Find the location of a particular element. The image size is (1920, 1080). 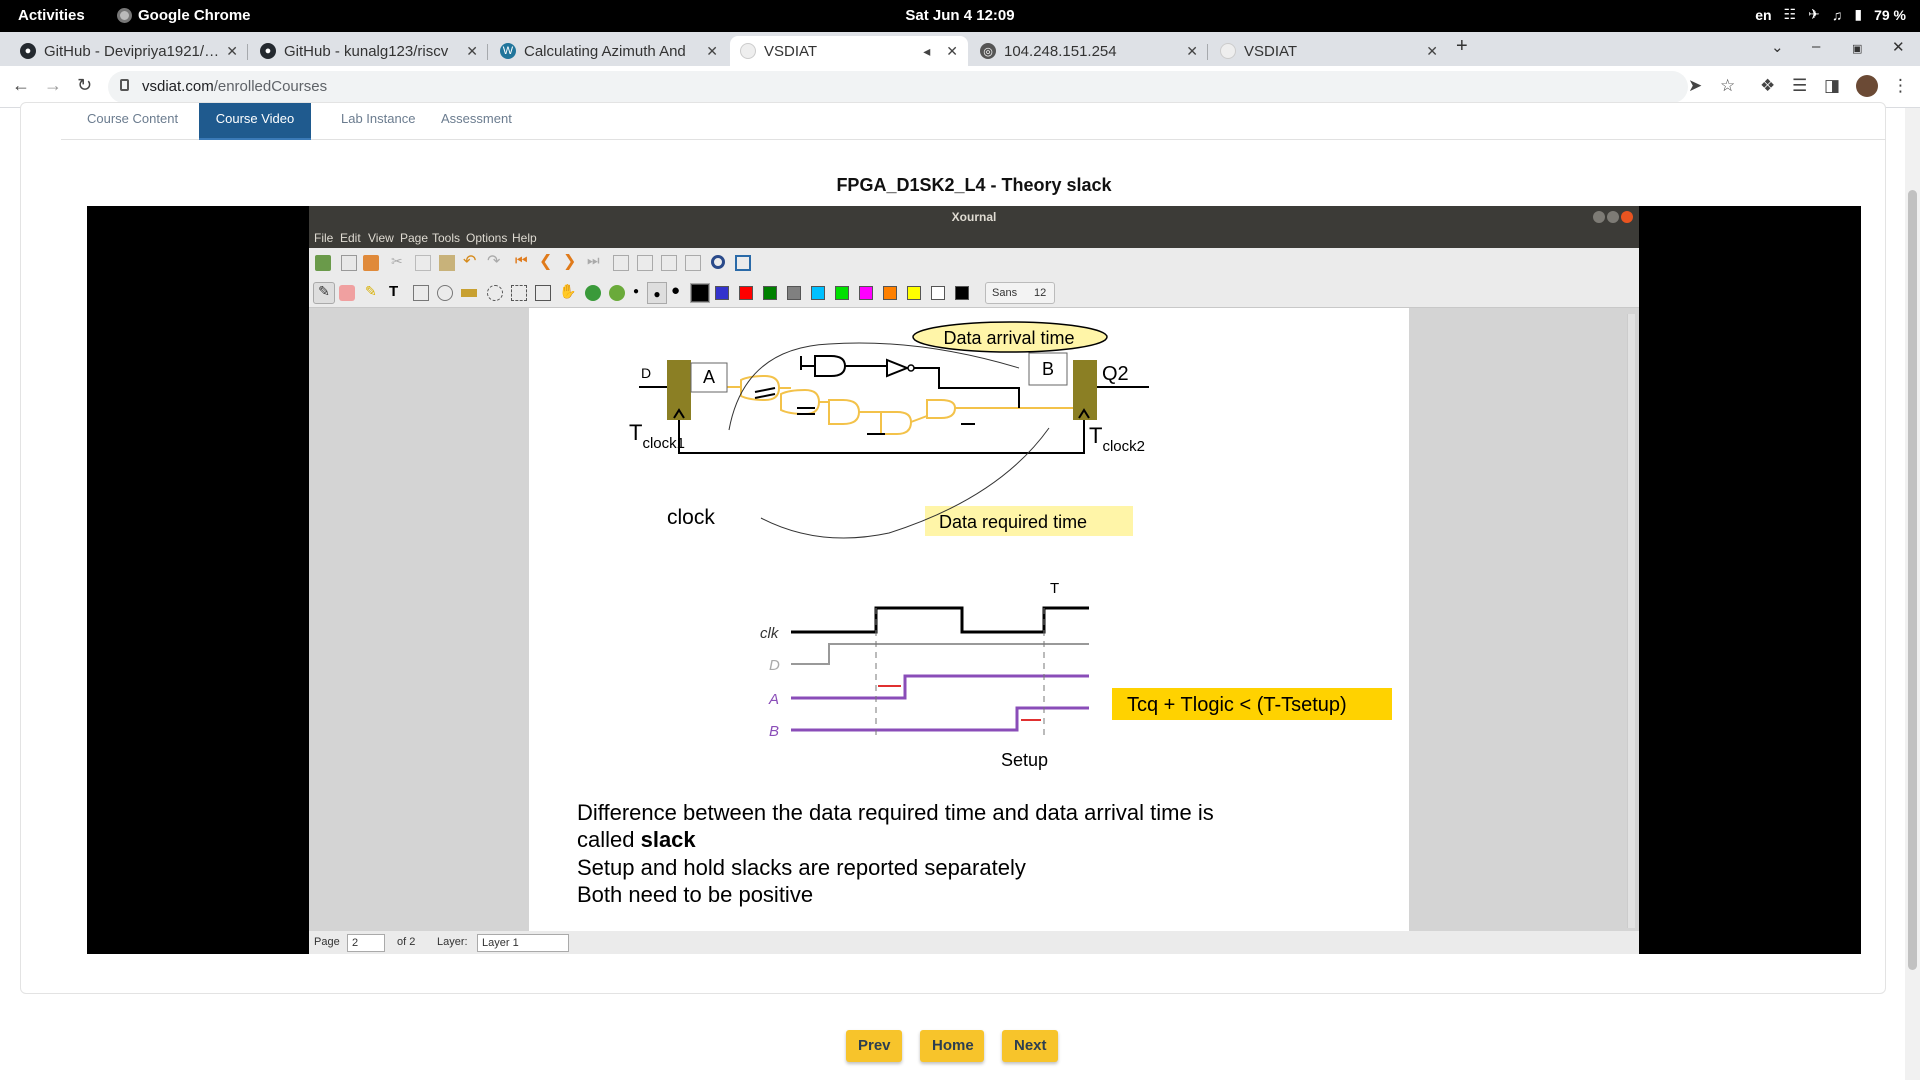

d-input-label: D is located at coordinates (646, 373).